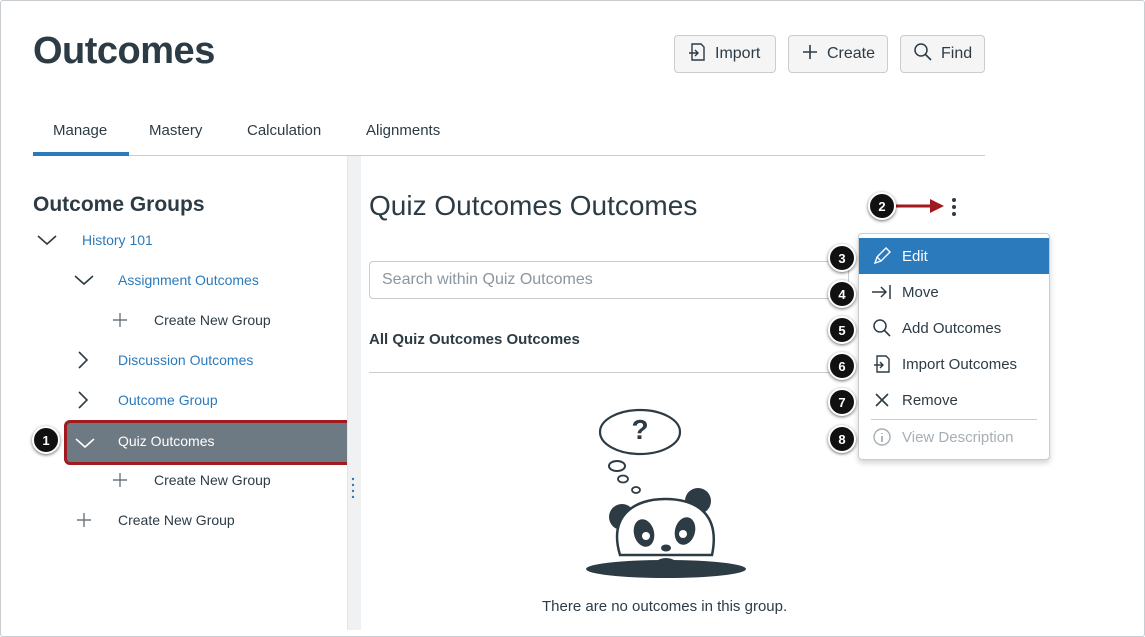 The height and width of the screenshot is (637, 1145). I want to click on tree-item-history-101: History 101, so click(94, 240).